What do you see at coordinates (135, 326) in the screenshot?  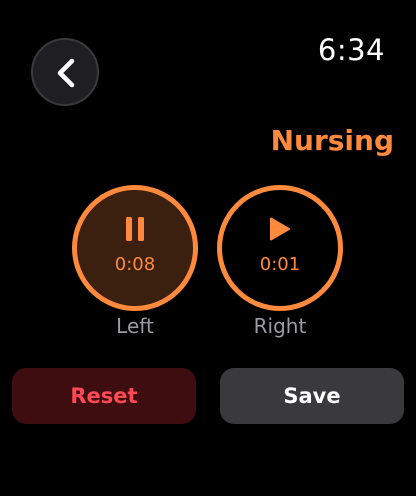 I see `left-timer-label: Left` at bounding box center [135, 326].